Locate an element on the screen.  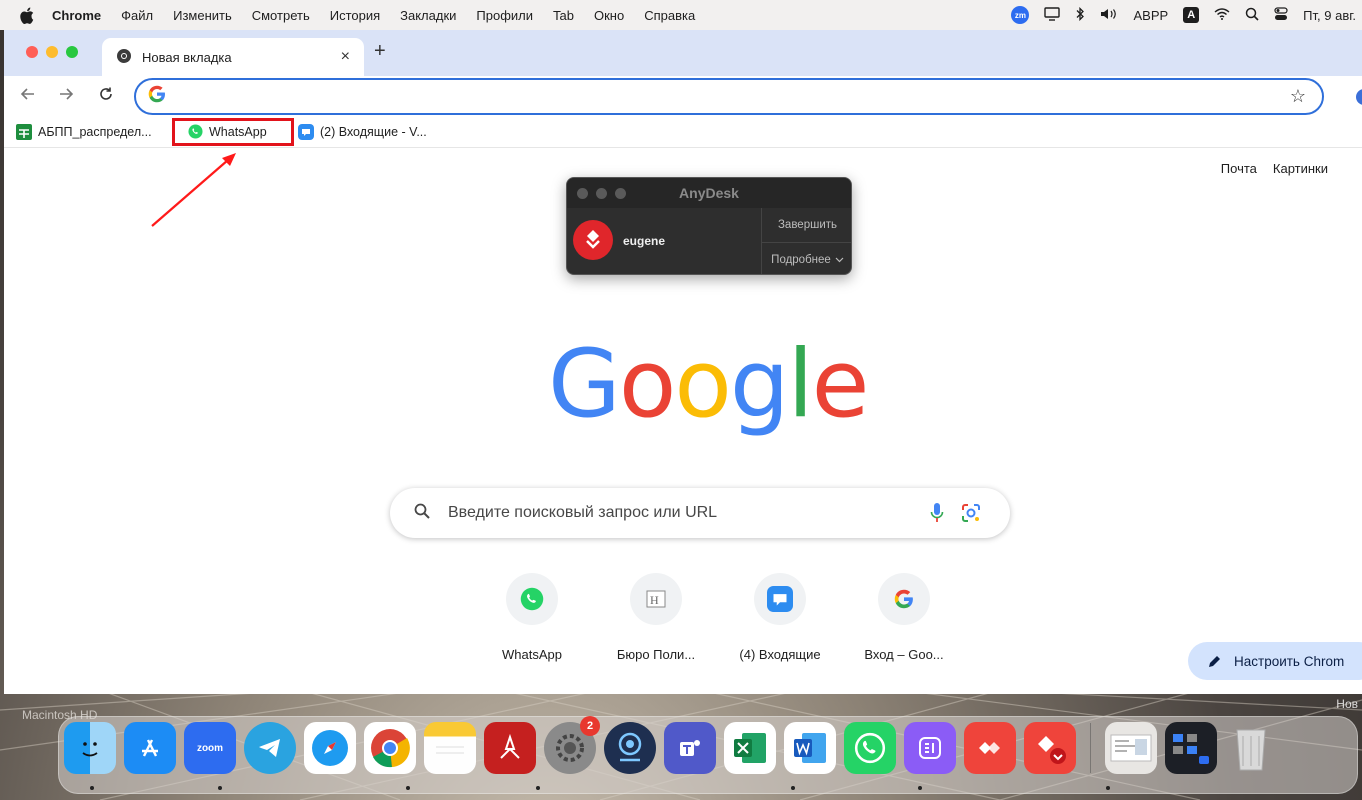
bookmark-star-icon: ☆ is located at coordinates (1298, 96).